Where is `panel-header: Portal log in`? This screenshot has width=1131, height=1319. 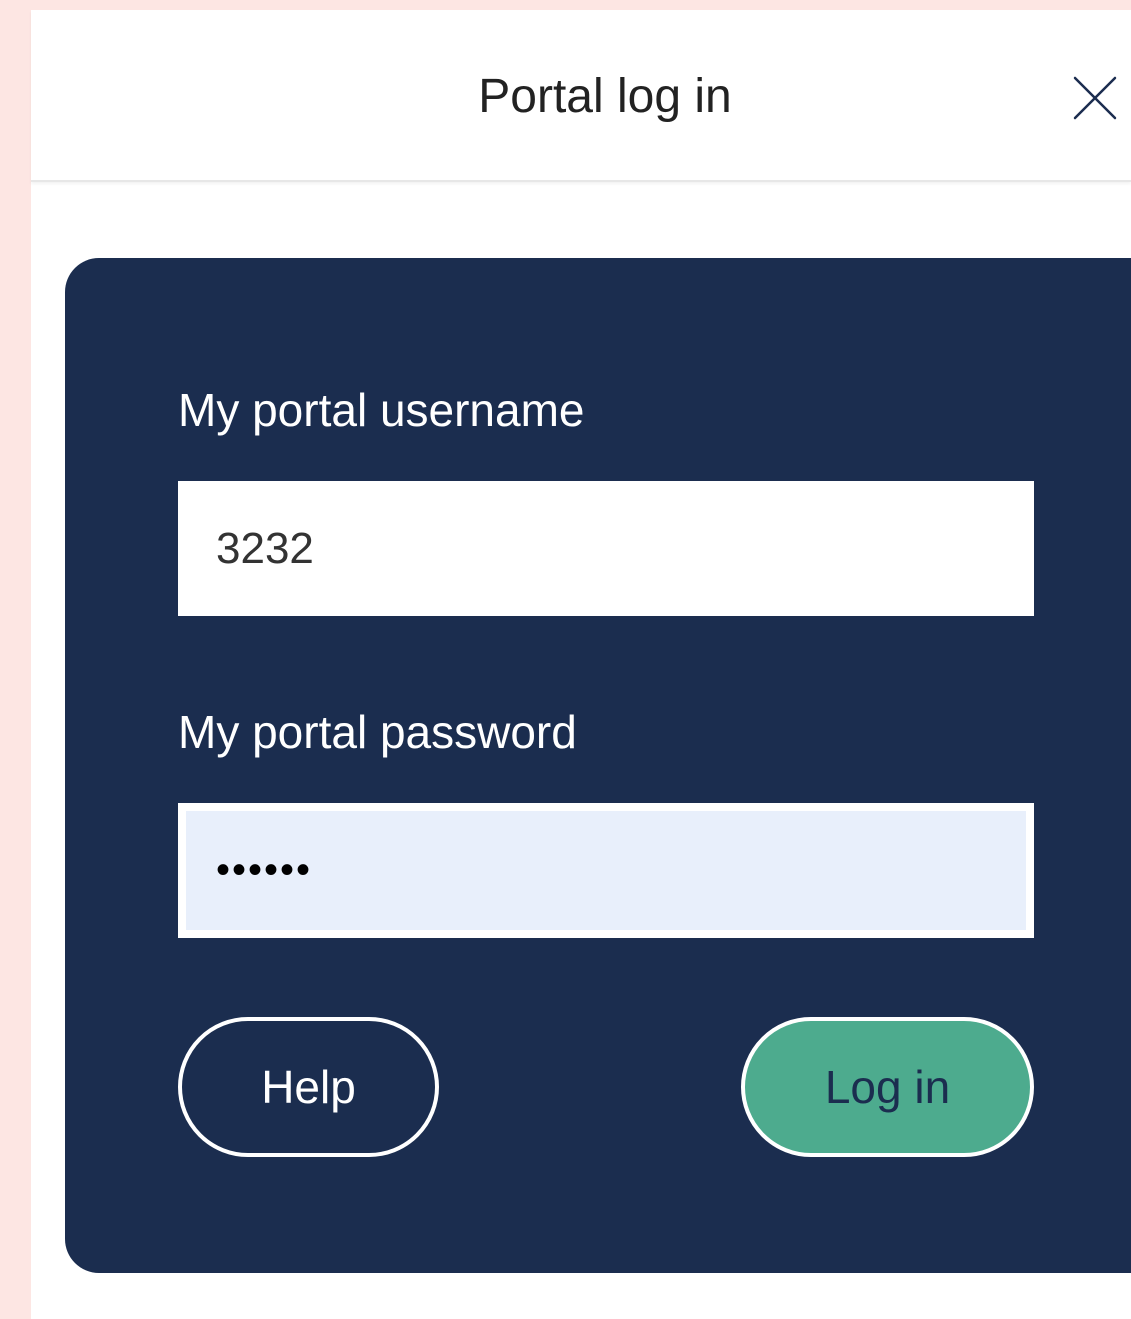 panel-header: Portal log in is located at coordinates (581, 96).